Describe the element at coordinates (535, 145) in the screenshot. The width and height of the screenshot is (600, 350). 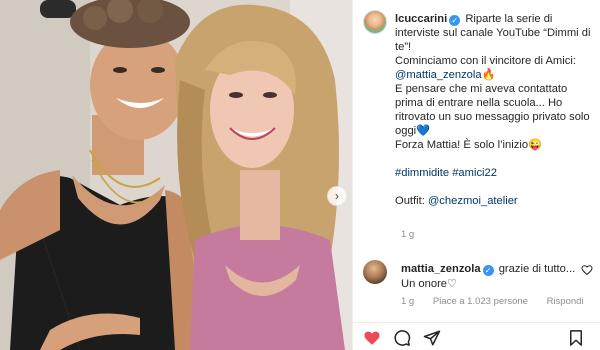
I see `wink-emoji: 😜` at that location.